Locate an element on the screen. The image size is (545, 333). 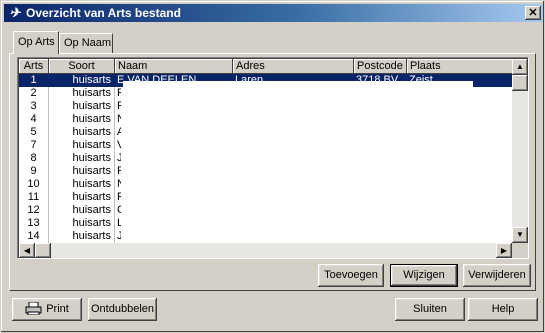
cell-arts: 9 is located at coordinates (34, 171).